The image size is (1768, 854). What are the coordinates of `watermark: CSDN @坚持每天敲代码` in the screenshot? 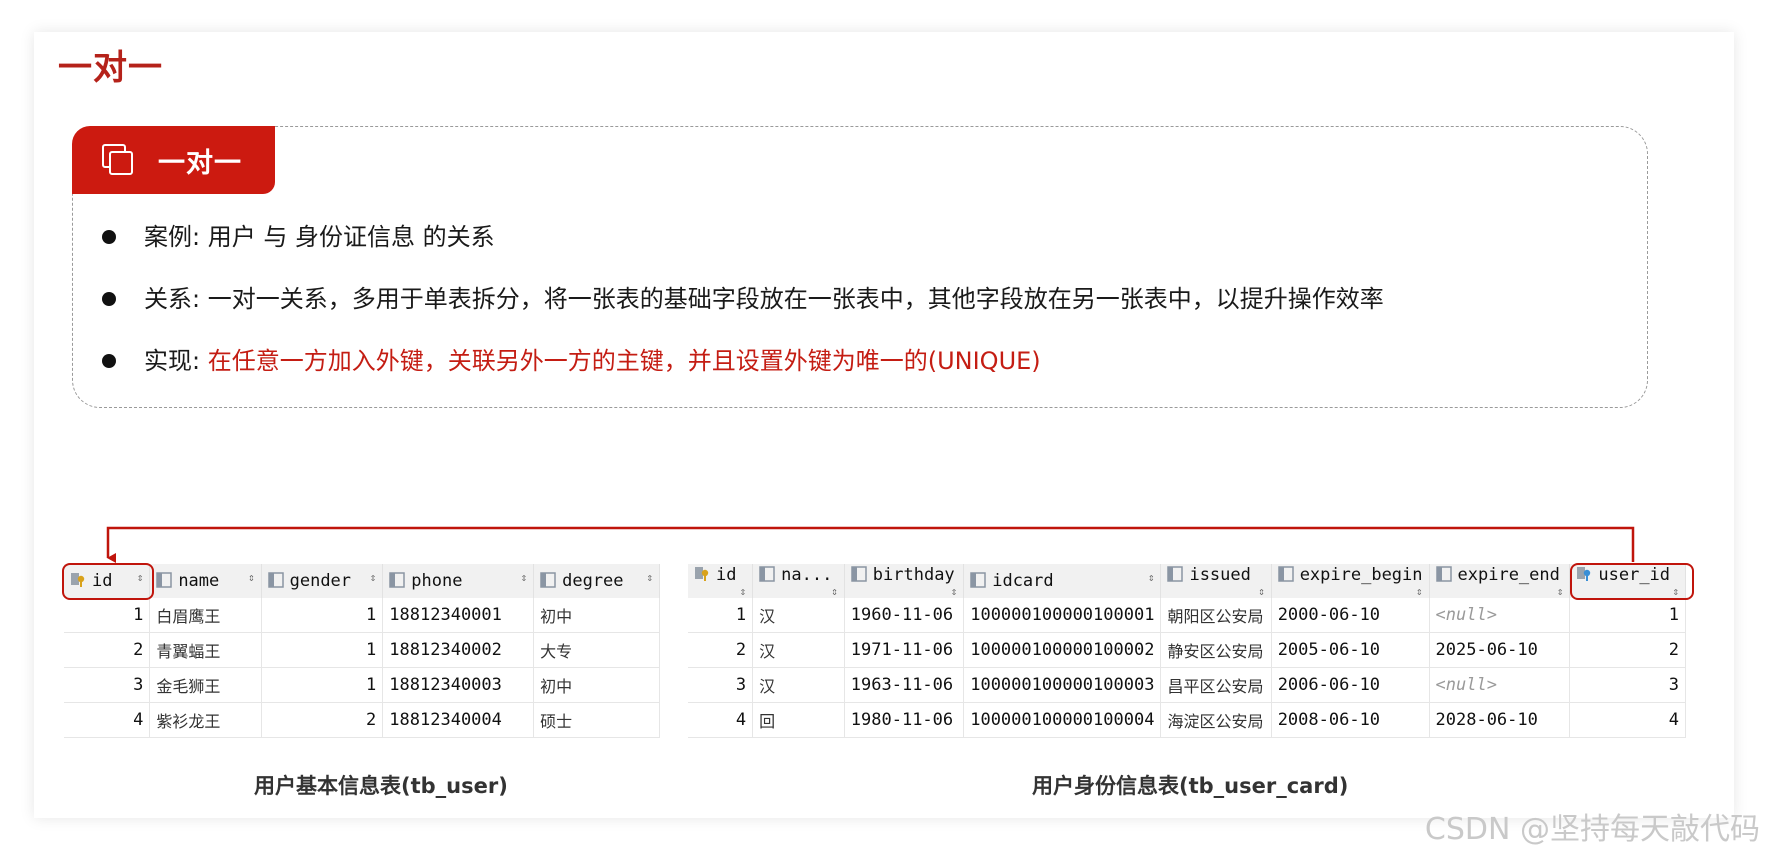 It's located at (1592, 829).